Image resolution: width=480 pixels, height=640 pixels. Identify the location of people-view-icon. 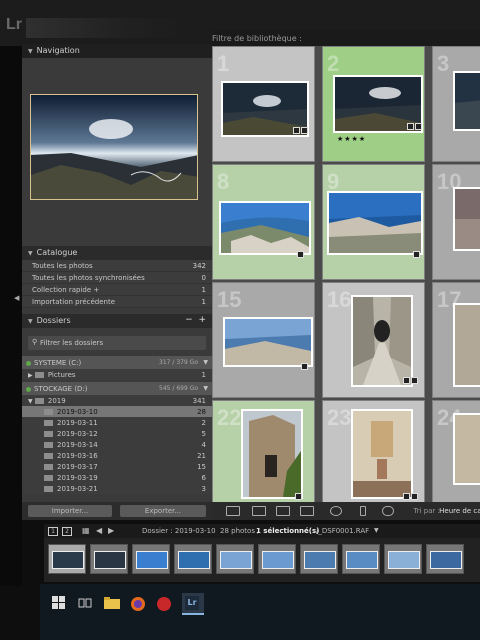
(336, 511).